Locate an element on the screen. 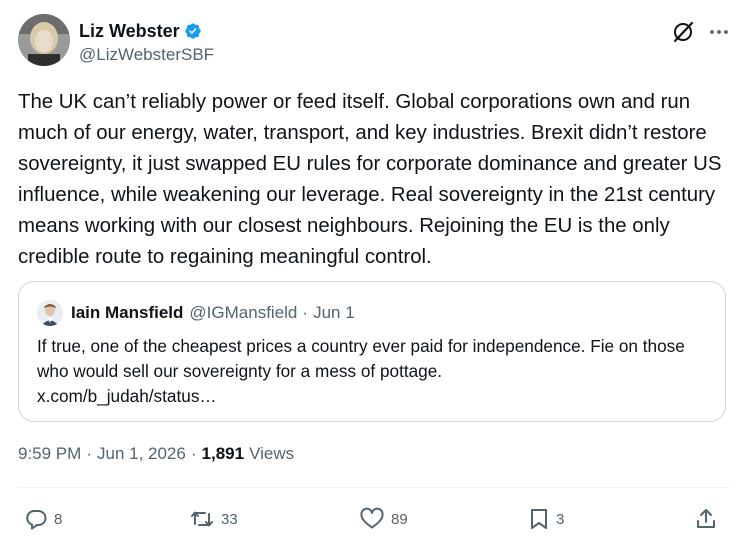 The height and width of the screenshot is (549, 747). quoted-date: Jun 1 is located at coordinates (334, 313).